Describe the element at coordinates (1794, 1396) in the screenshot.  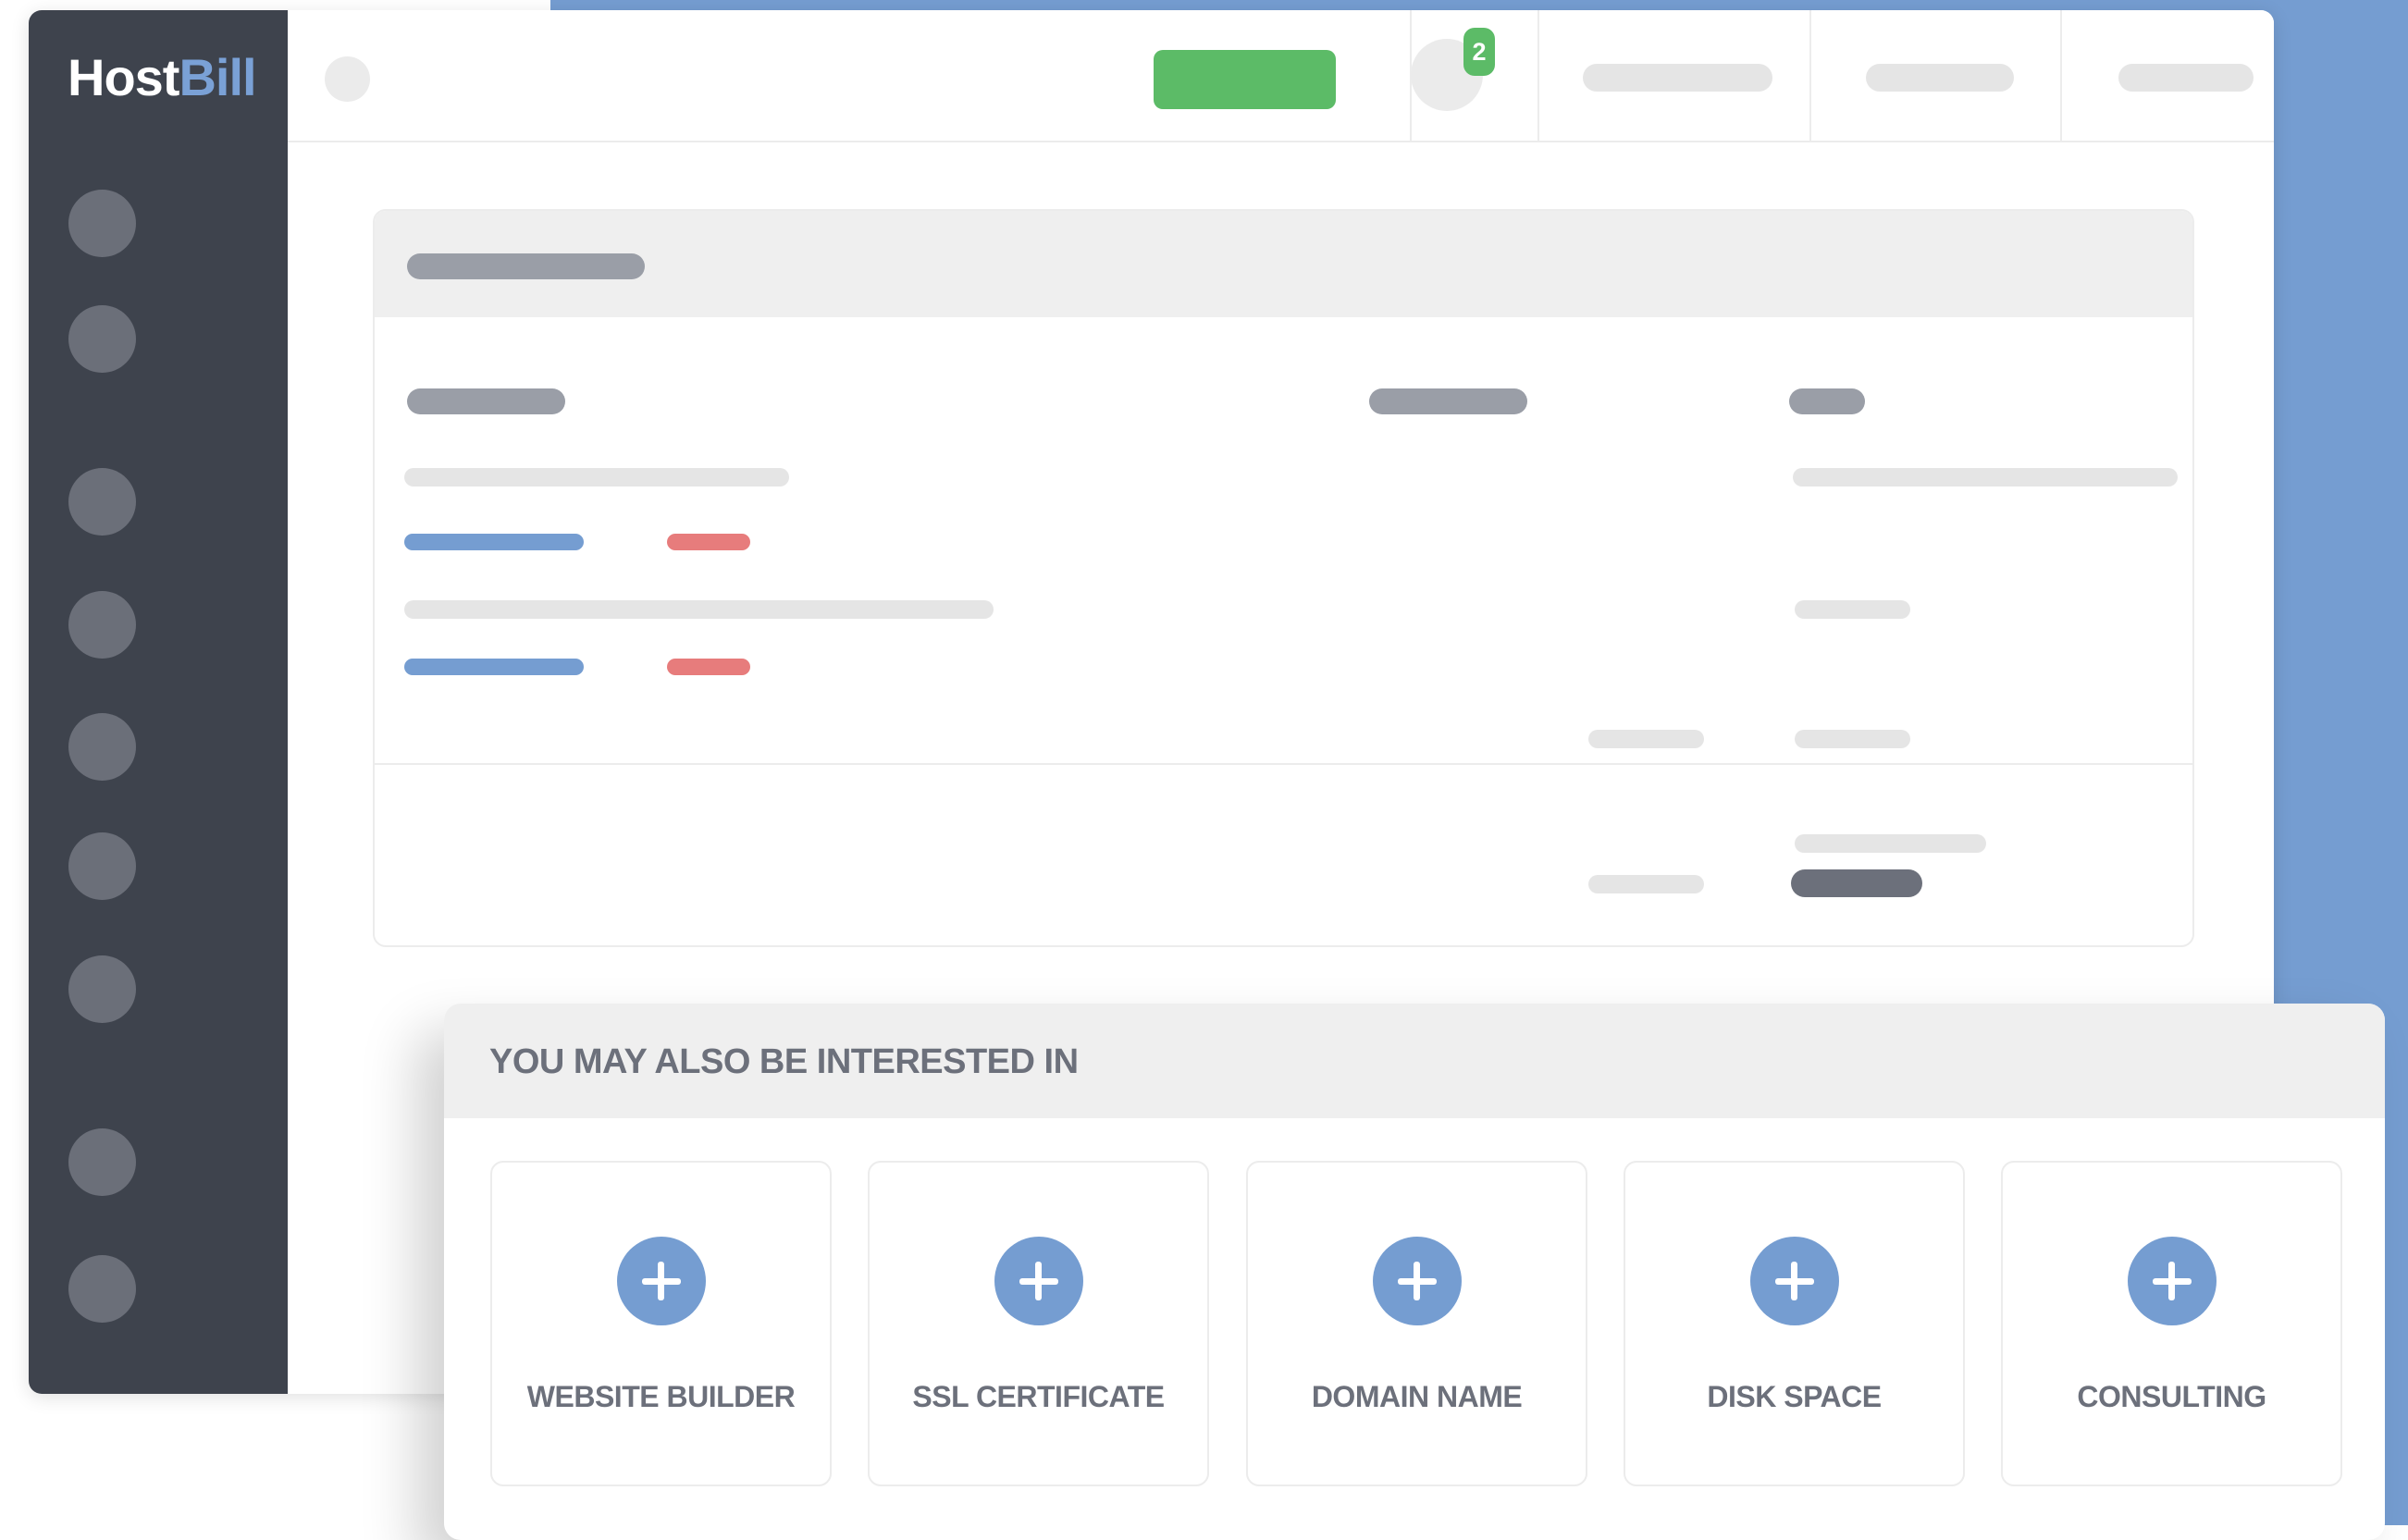
I see `addon-label: DISK SPACE` at that location.